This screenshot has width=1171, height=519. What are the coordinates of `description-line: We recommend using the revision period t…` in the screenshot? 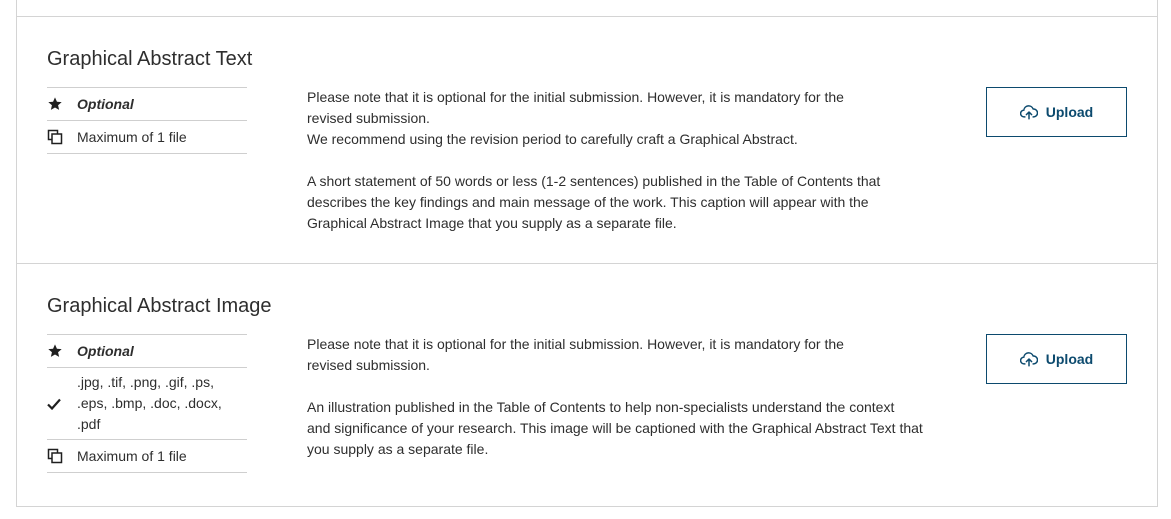 It's located at (552, 139).